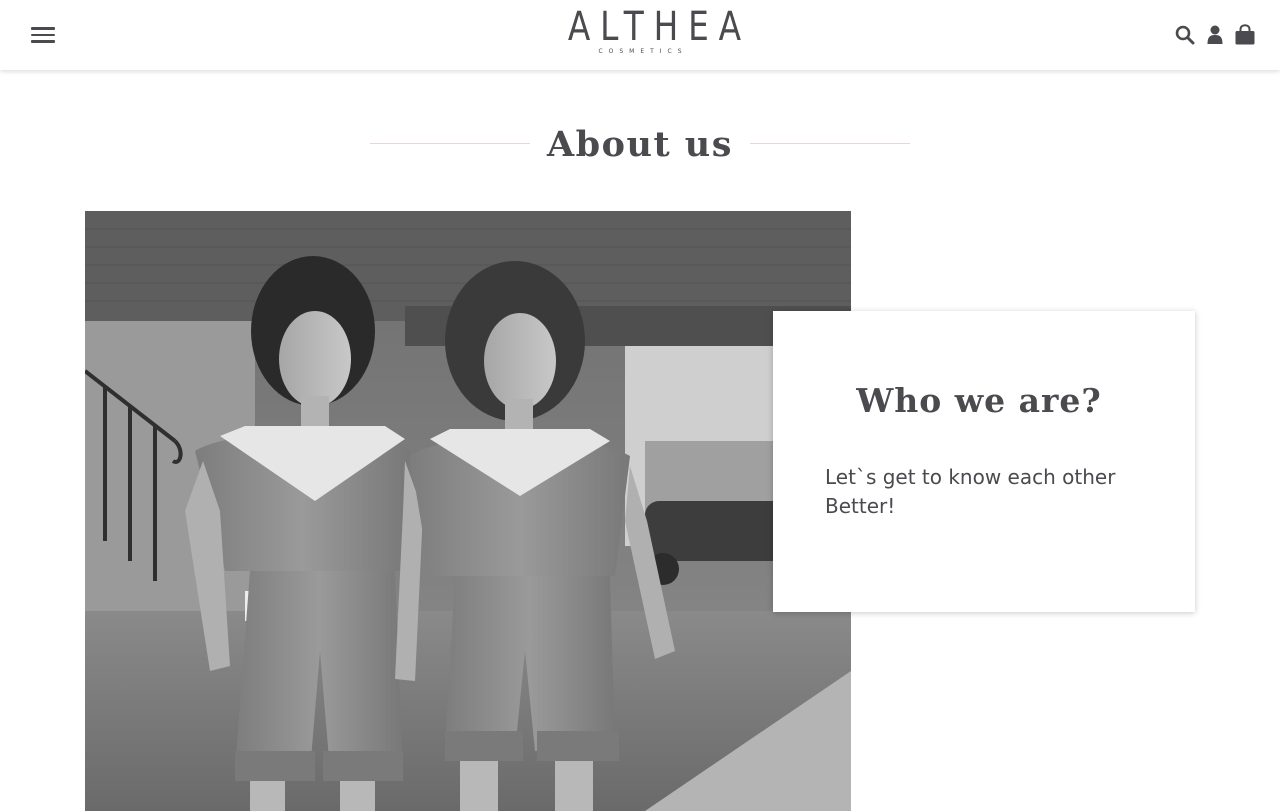 The height and width of the screenshot is (811, 1280). I want to click on site-logo: ALTHEA COSMETICS, so click(645, 35).